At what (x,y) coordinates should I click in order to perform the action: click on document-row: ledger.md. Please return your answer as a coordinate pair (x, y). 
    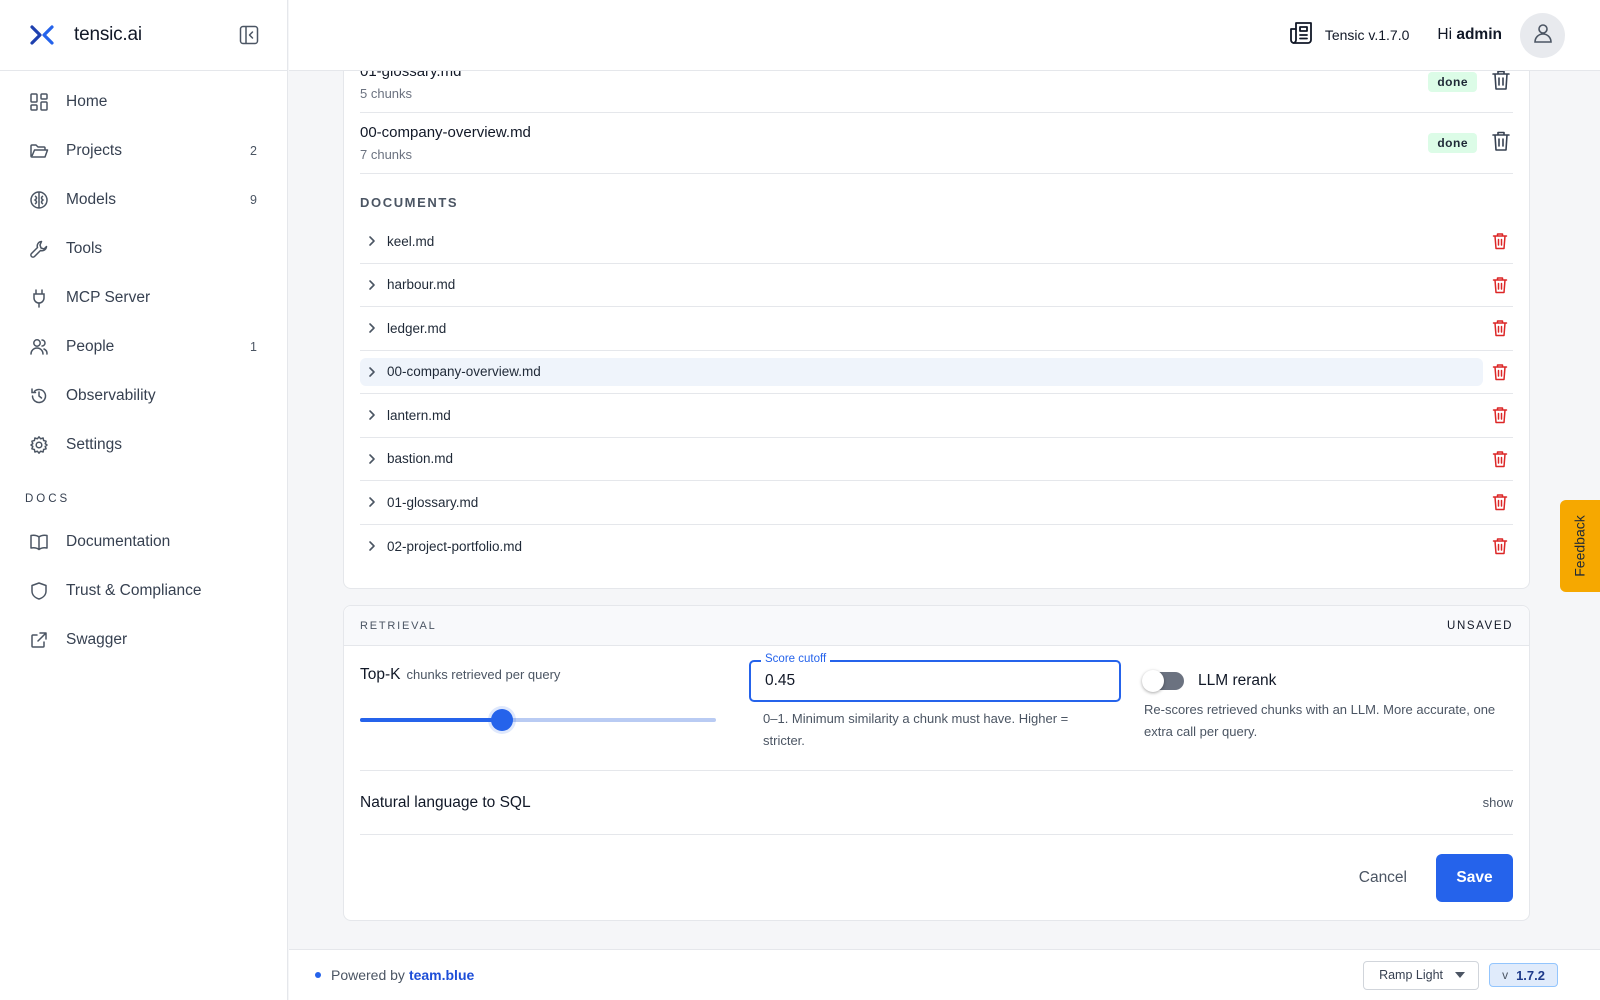
    Looking at the image, I should click on (936, 329).